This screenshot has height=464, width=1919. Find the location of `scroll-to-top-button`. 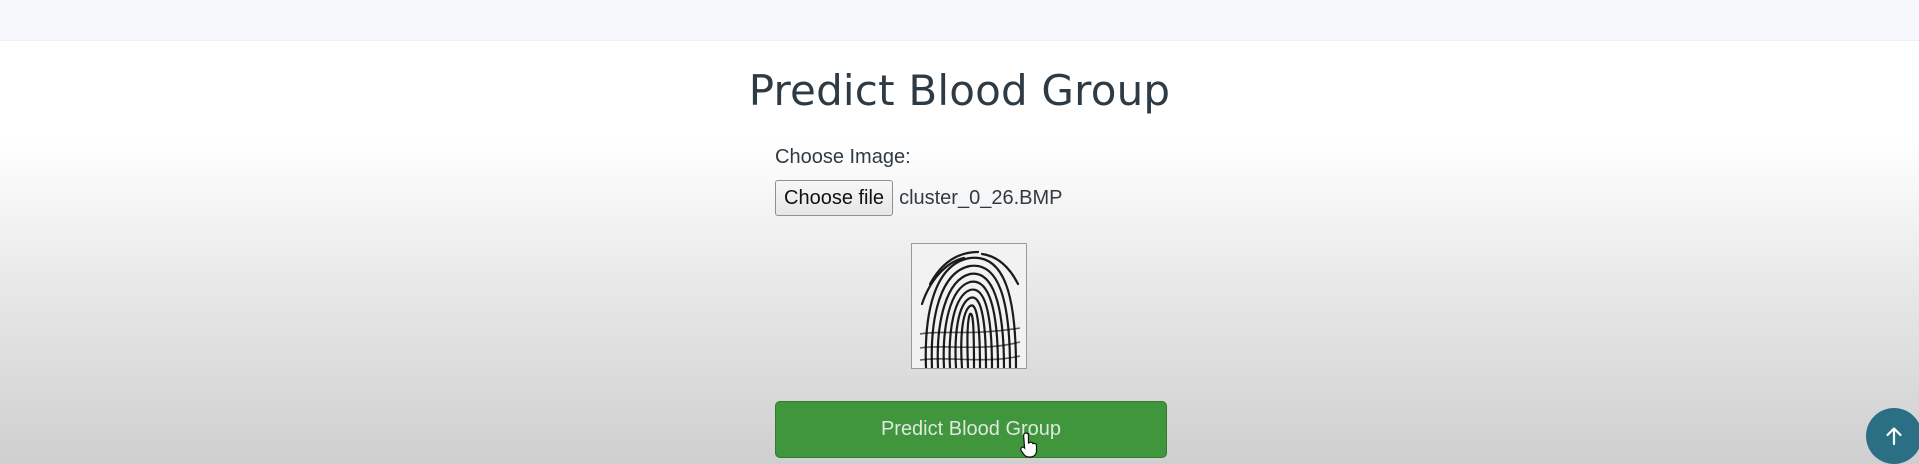

scroll-to-top-button is located at coordinates (1892, 436).